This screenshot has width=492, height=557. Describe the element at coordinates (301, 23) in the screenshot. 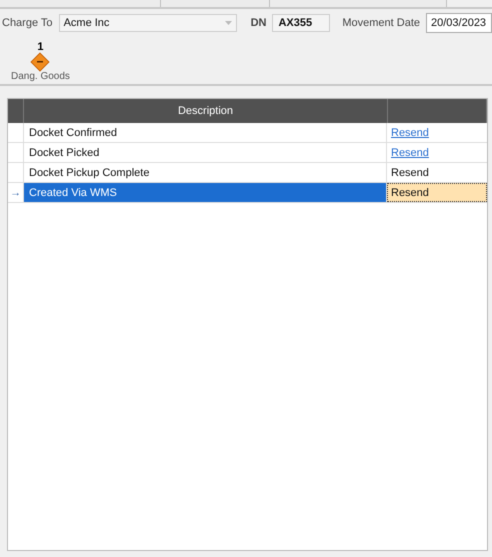

I see `dn-field: AX355` at that location.